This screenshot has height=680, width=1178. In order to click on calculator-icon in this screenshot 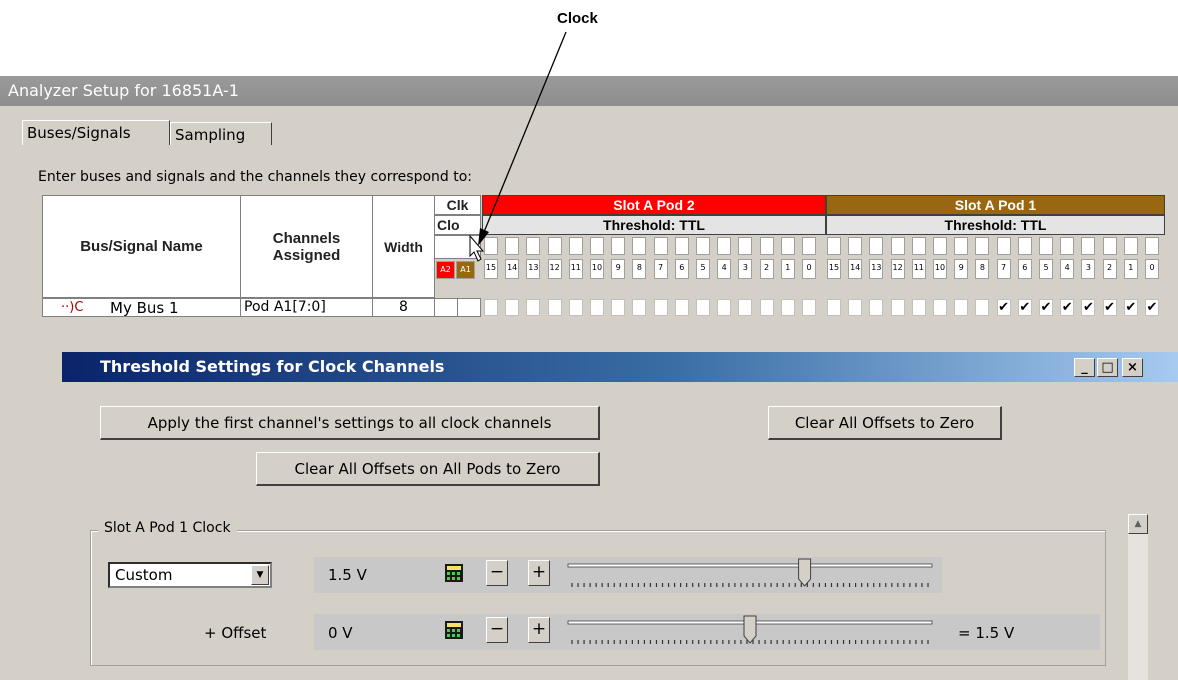, I will do `click(454, 573)`.